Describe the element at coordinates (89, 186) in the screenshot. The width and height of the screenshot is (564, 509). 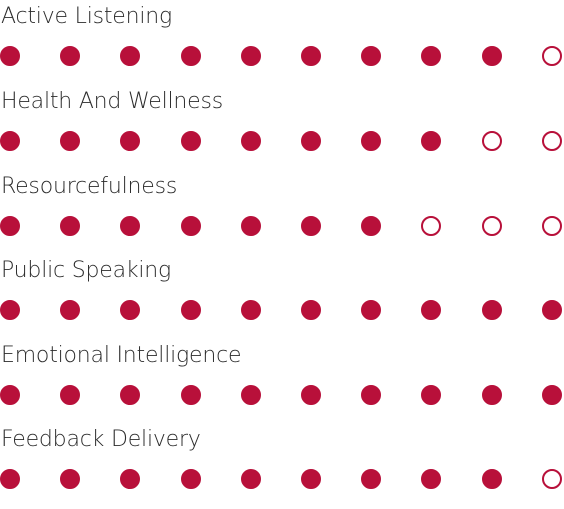
I see `skill-label: Resourcefulness` at that location.